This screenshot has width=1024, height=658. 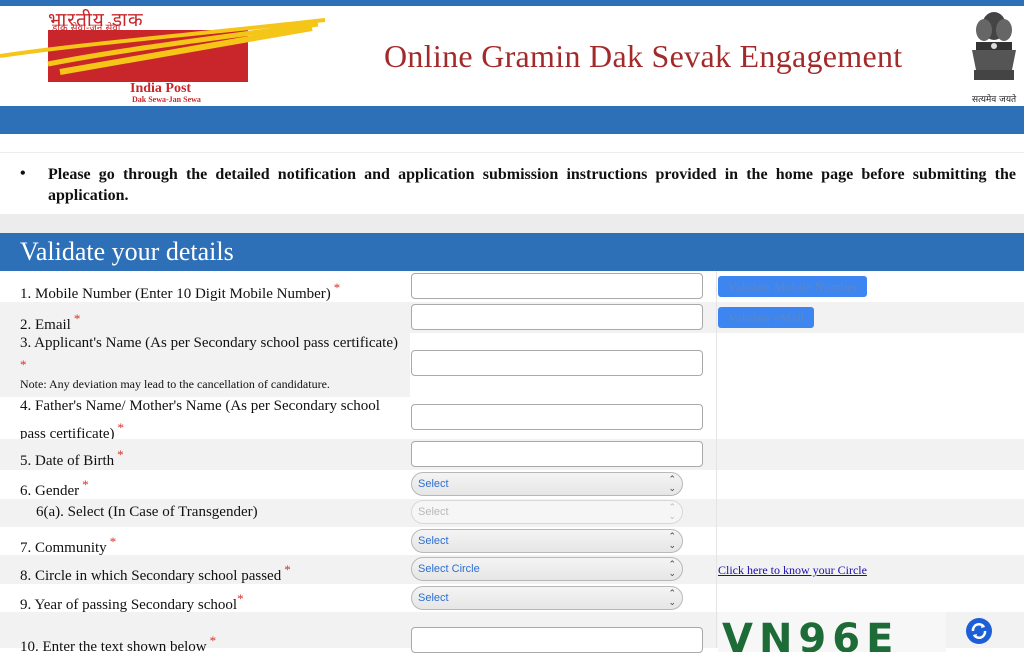 What do you see at coordinates (166, 99) in the screenshot?
I see `logo-english-tagline: Dak Sewa-Jan Sewa` at bounding box center [166, 99].